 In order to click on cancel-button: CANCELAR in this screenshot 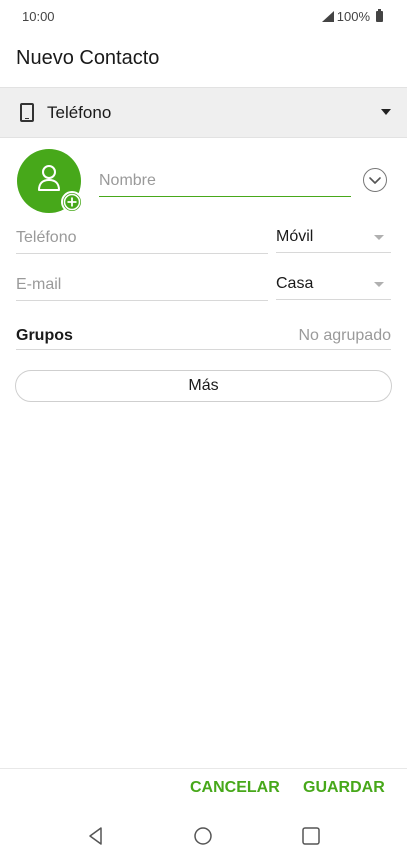, I will do `click(235, 788)`.